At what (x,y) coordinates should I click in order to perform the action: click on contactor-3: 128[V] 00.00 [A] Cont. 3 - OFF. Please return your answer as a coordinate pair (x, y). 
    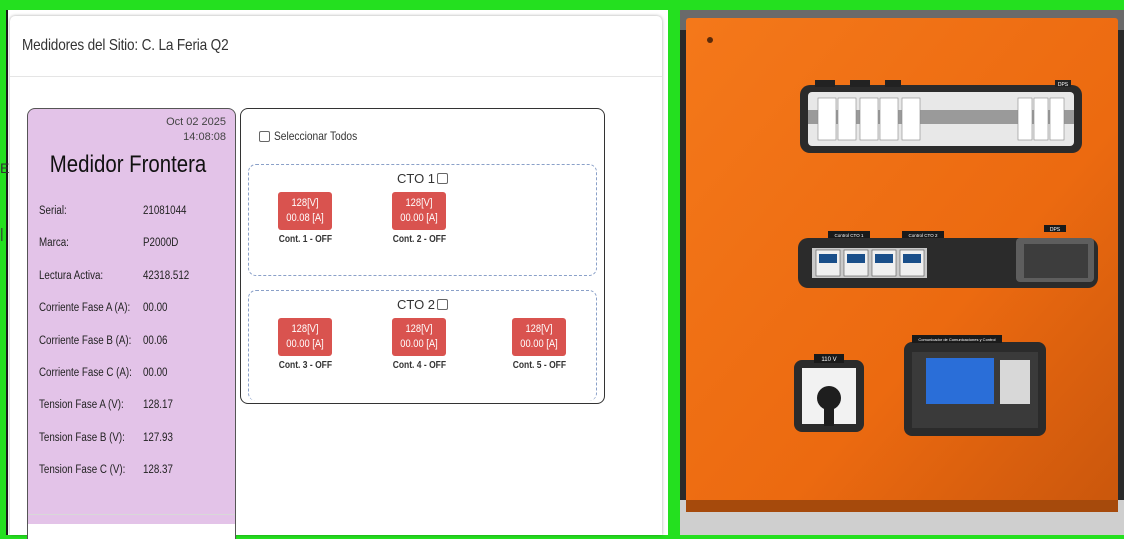
    Looking at the image, I should click on (305, 344).